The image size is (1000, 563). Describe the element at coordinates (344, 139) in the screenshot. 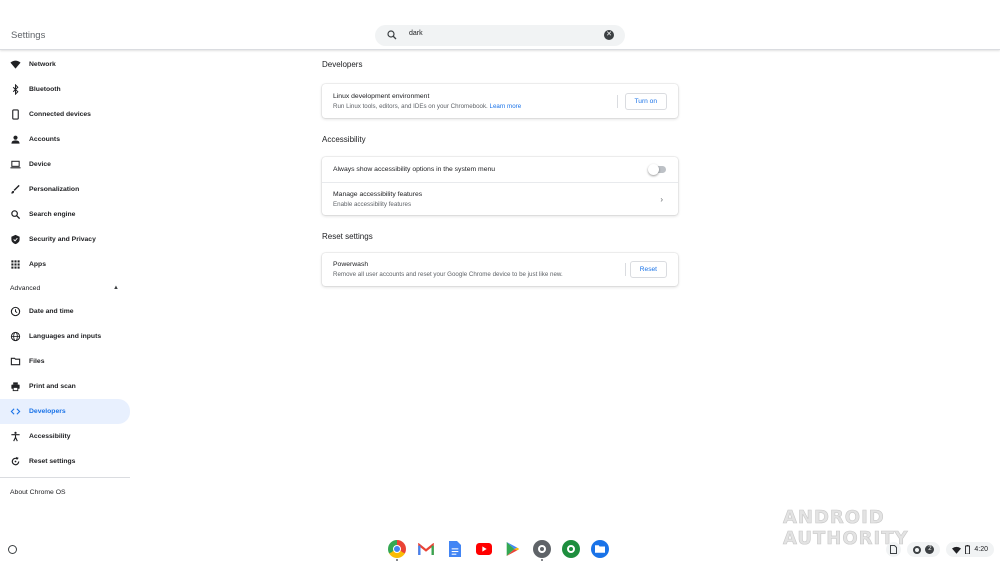

I see `section-title-accessibility: Accessibility` at that location.